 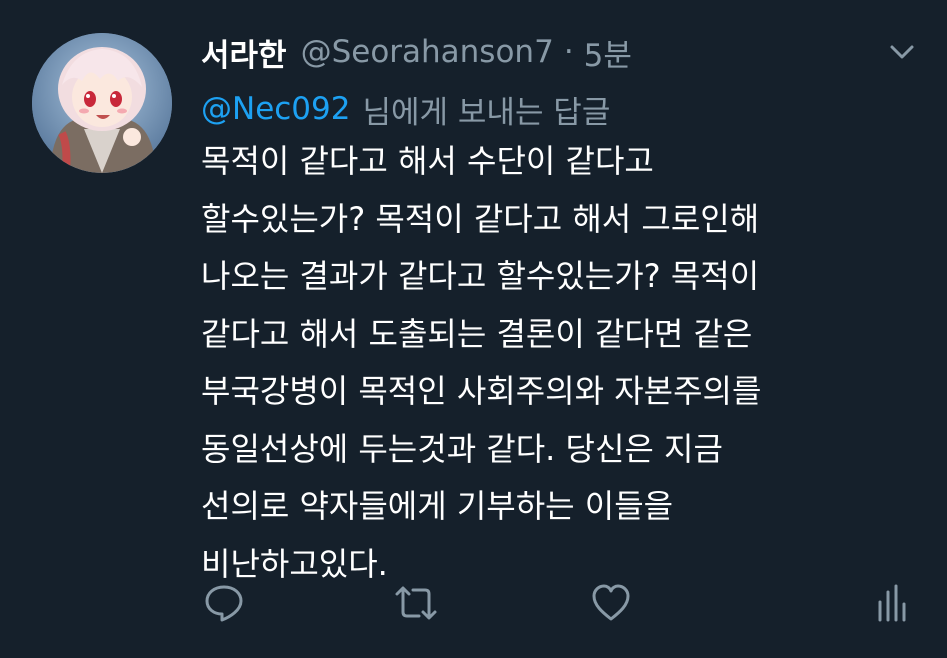 I want to click on bar-chart-icon, so click(x=892, y=603).